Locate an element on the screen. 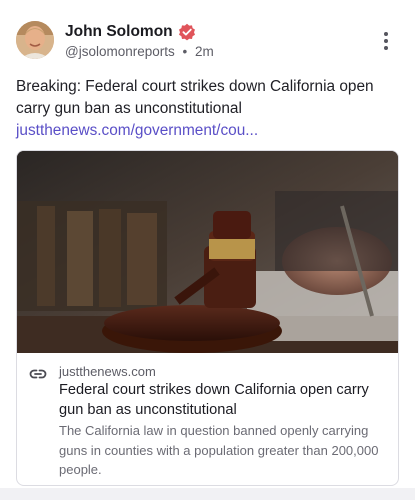  author-name-row: John Solomon is located at coordinates (130, 32).